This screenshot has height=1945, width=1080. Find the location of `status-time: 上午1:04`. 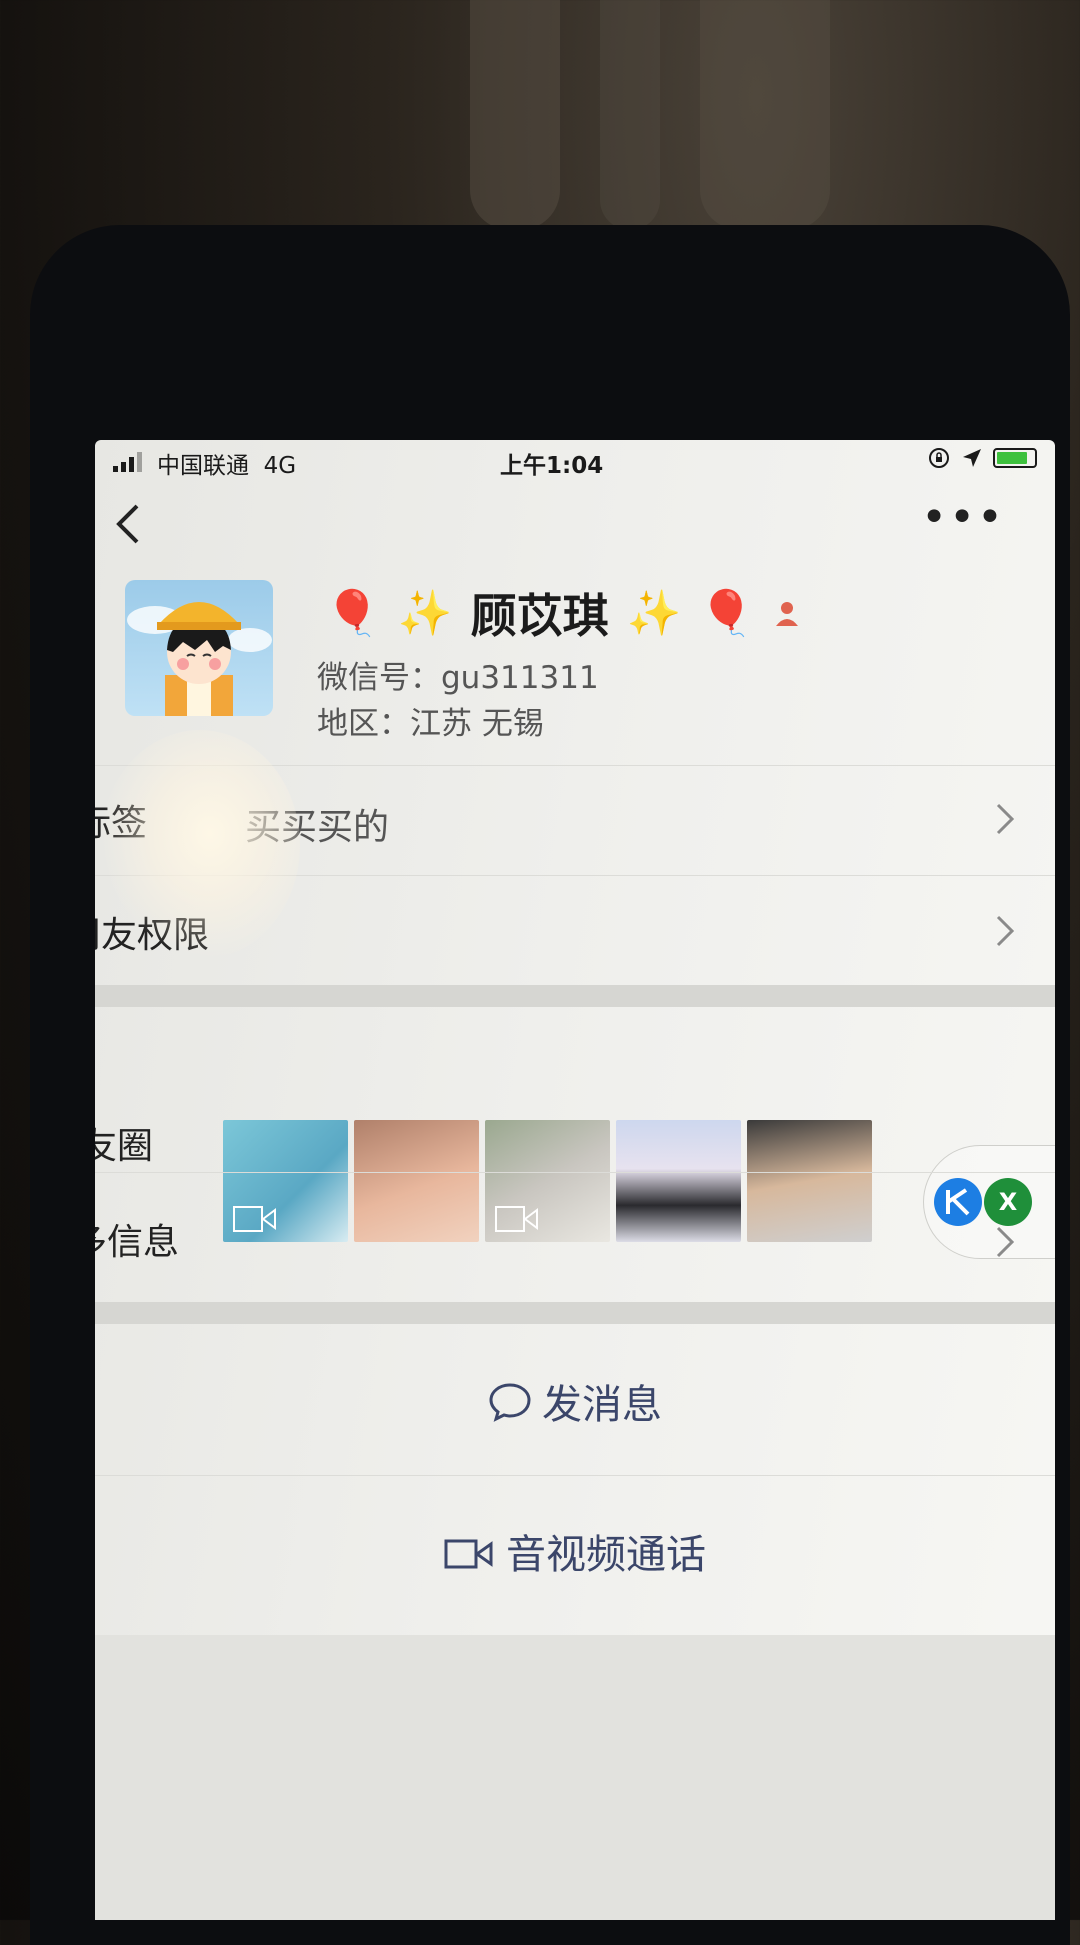

status-time: 上午1:04 is located at coordinates (552, 466).